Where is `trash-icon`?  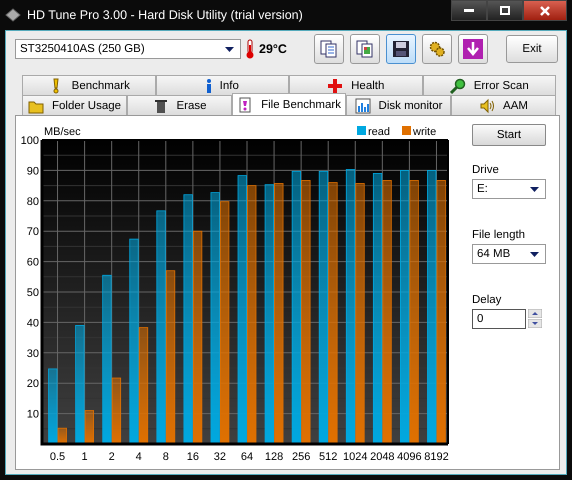 trash-icon is located at coordinates (160, 106).